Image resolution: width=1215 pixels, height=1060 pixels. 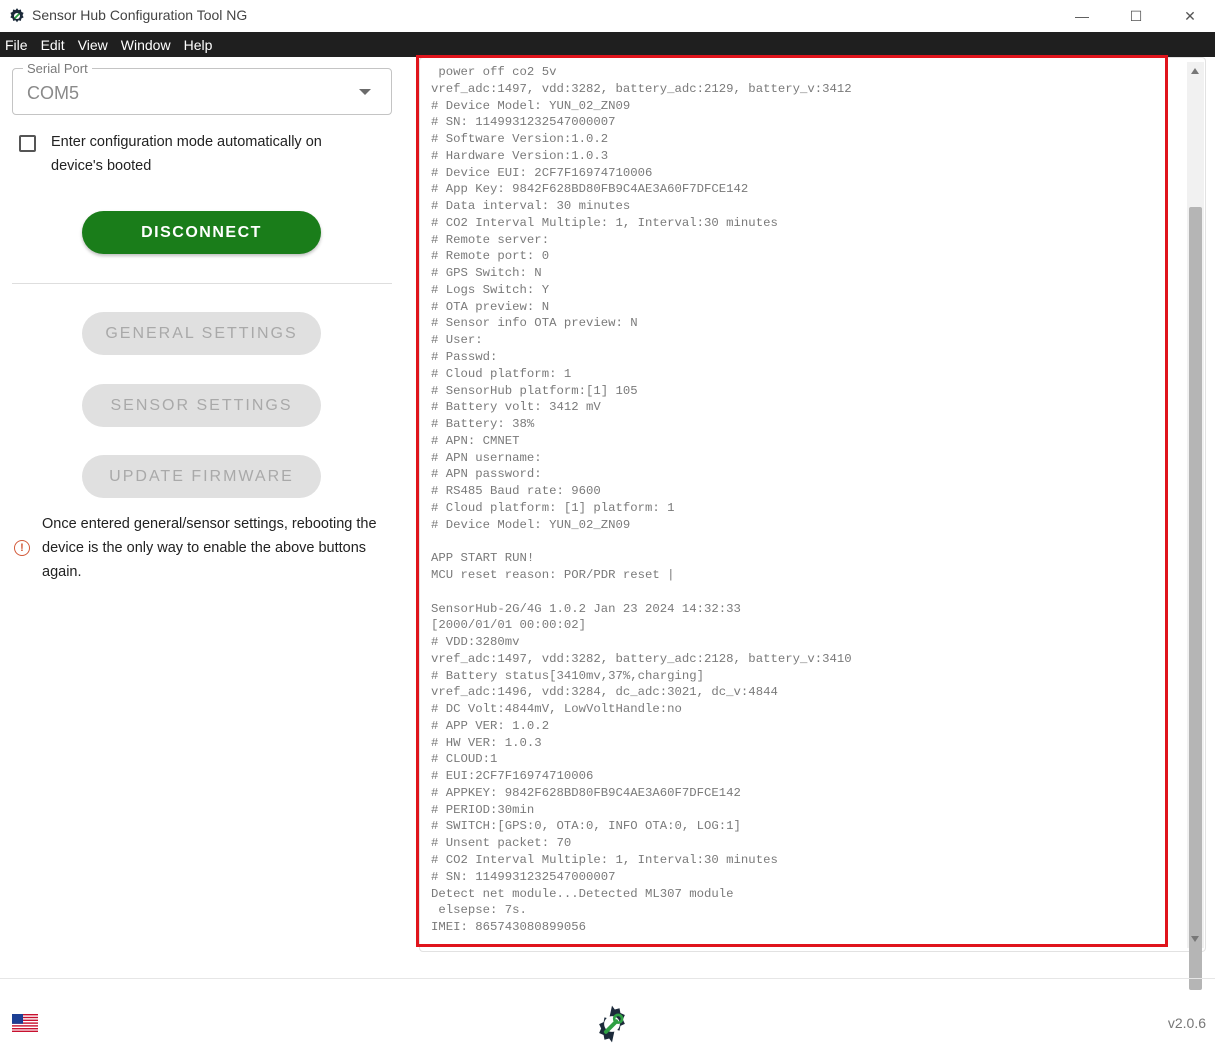 What do you see at coordinates (516, 491) in the screenshot?
I see `log-line: # RS485 Baud rate: 9600` at bounding box center [516, 491].